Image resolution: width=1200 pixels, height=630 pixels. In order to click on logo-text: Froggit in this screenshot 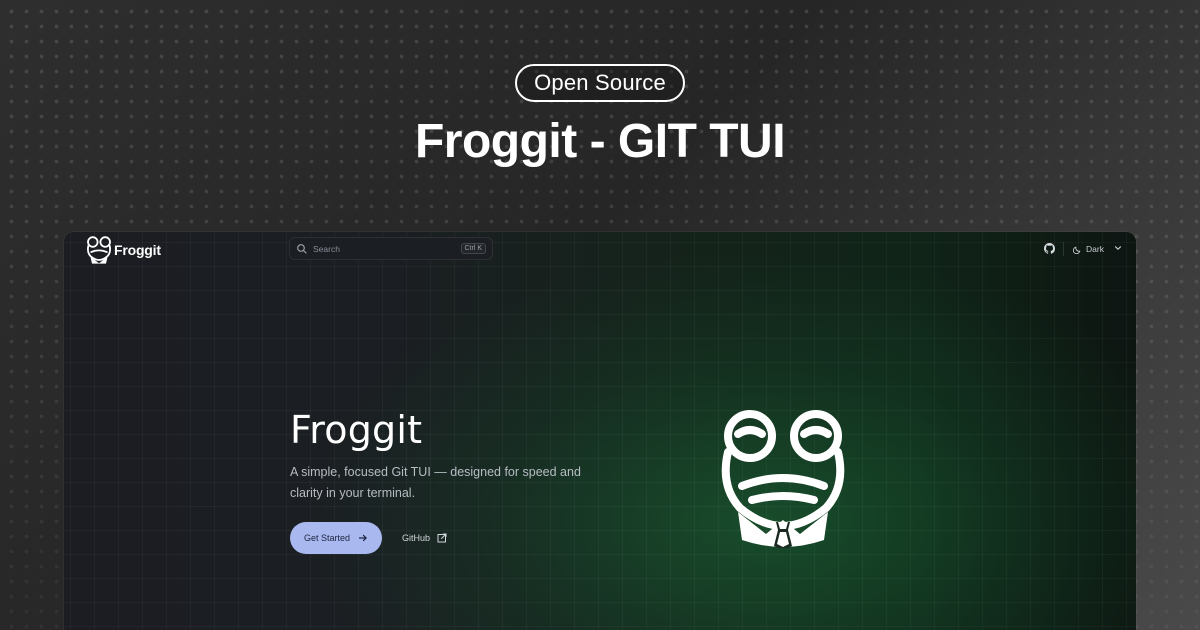, I will do `click(137, 250)`.